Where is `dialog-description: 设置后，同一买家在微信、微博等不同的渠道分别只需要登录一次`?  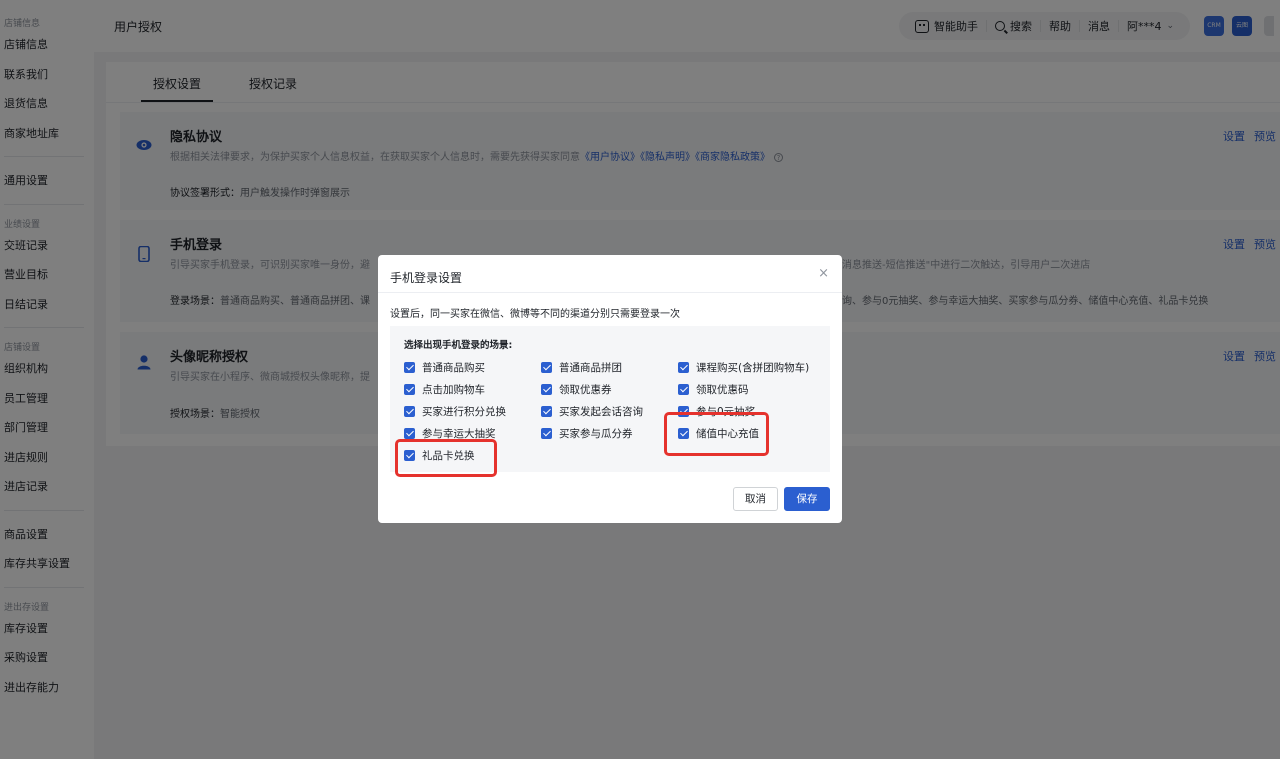
dialog-description: 设置后，同一买家在微信、微博等不同的渠道分别只需要登录一次 is located at coordinates (535, 314).